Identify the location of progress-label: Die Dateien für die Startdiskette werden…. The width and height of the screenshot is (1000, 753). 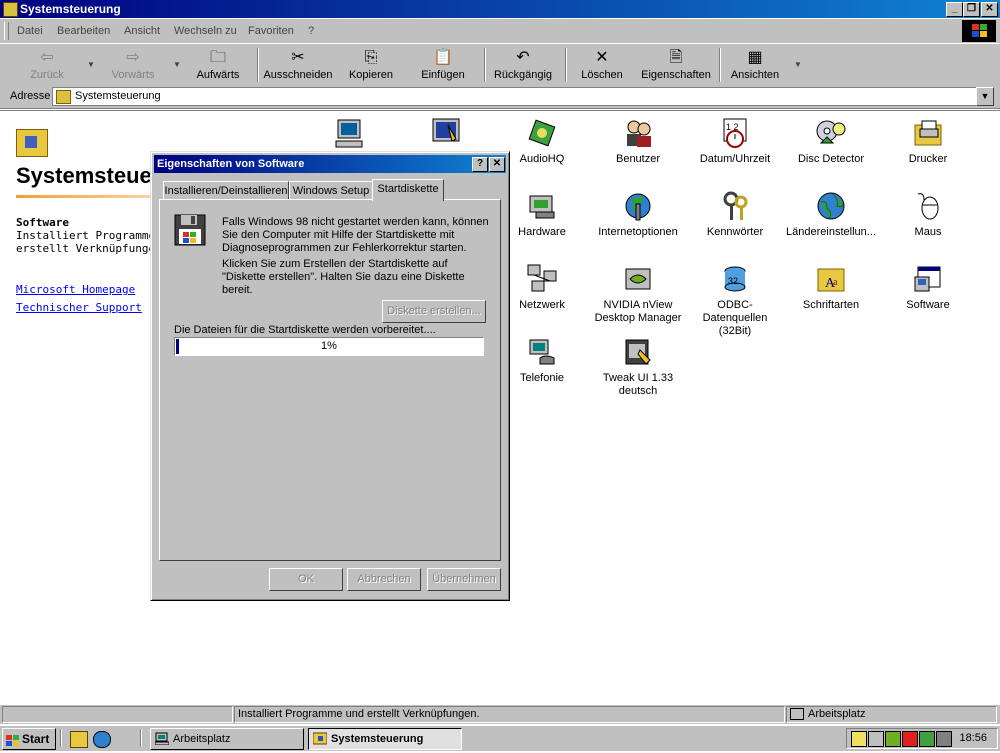
(305, 330).